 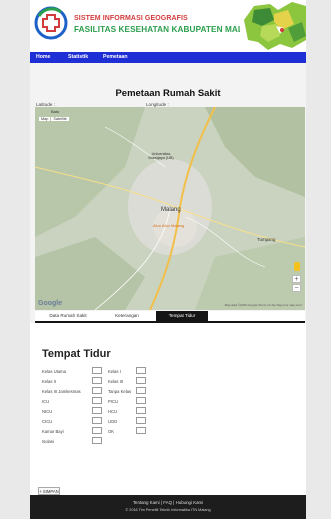 I want to click on map-label-batu: Batu, so click(x=55, y=111).